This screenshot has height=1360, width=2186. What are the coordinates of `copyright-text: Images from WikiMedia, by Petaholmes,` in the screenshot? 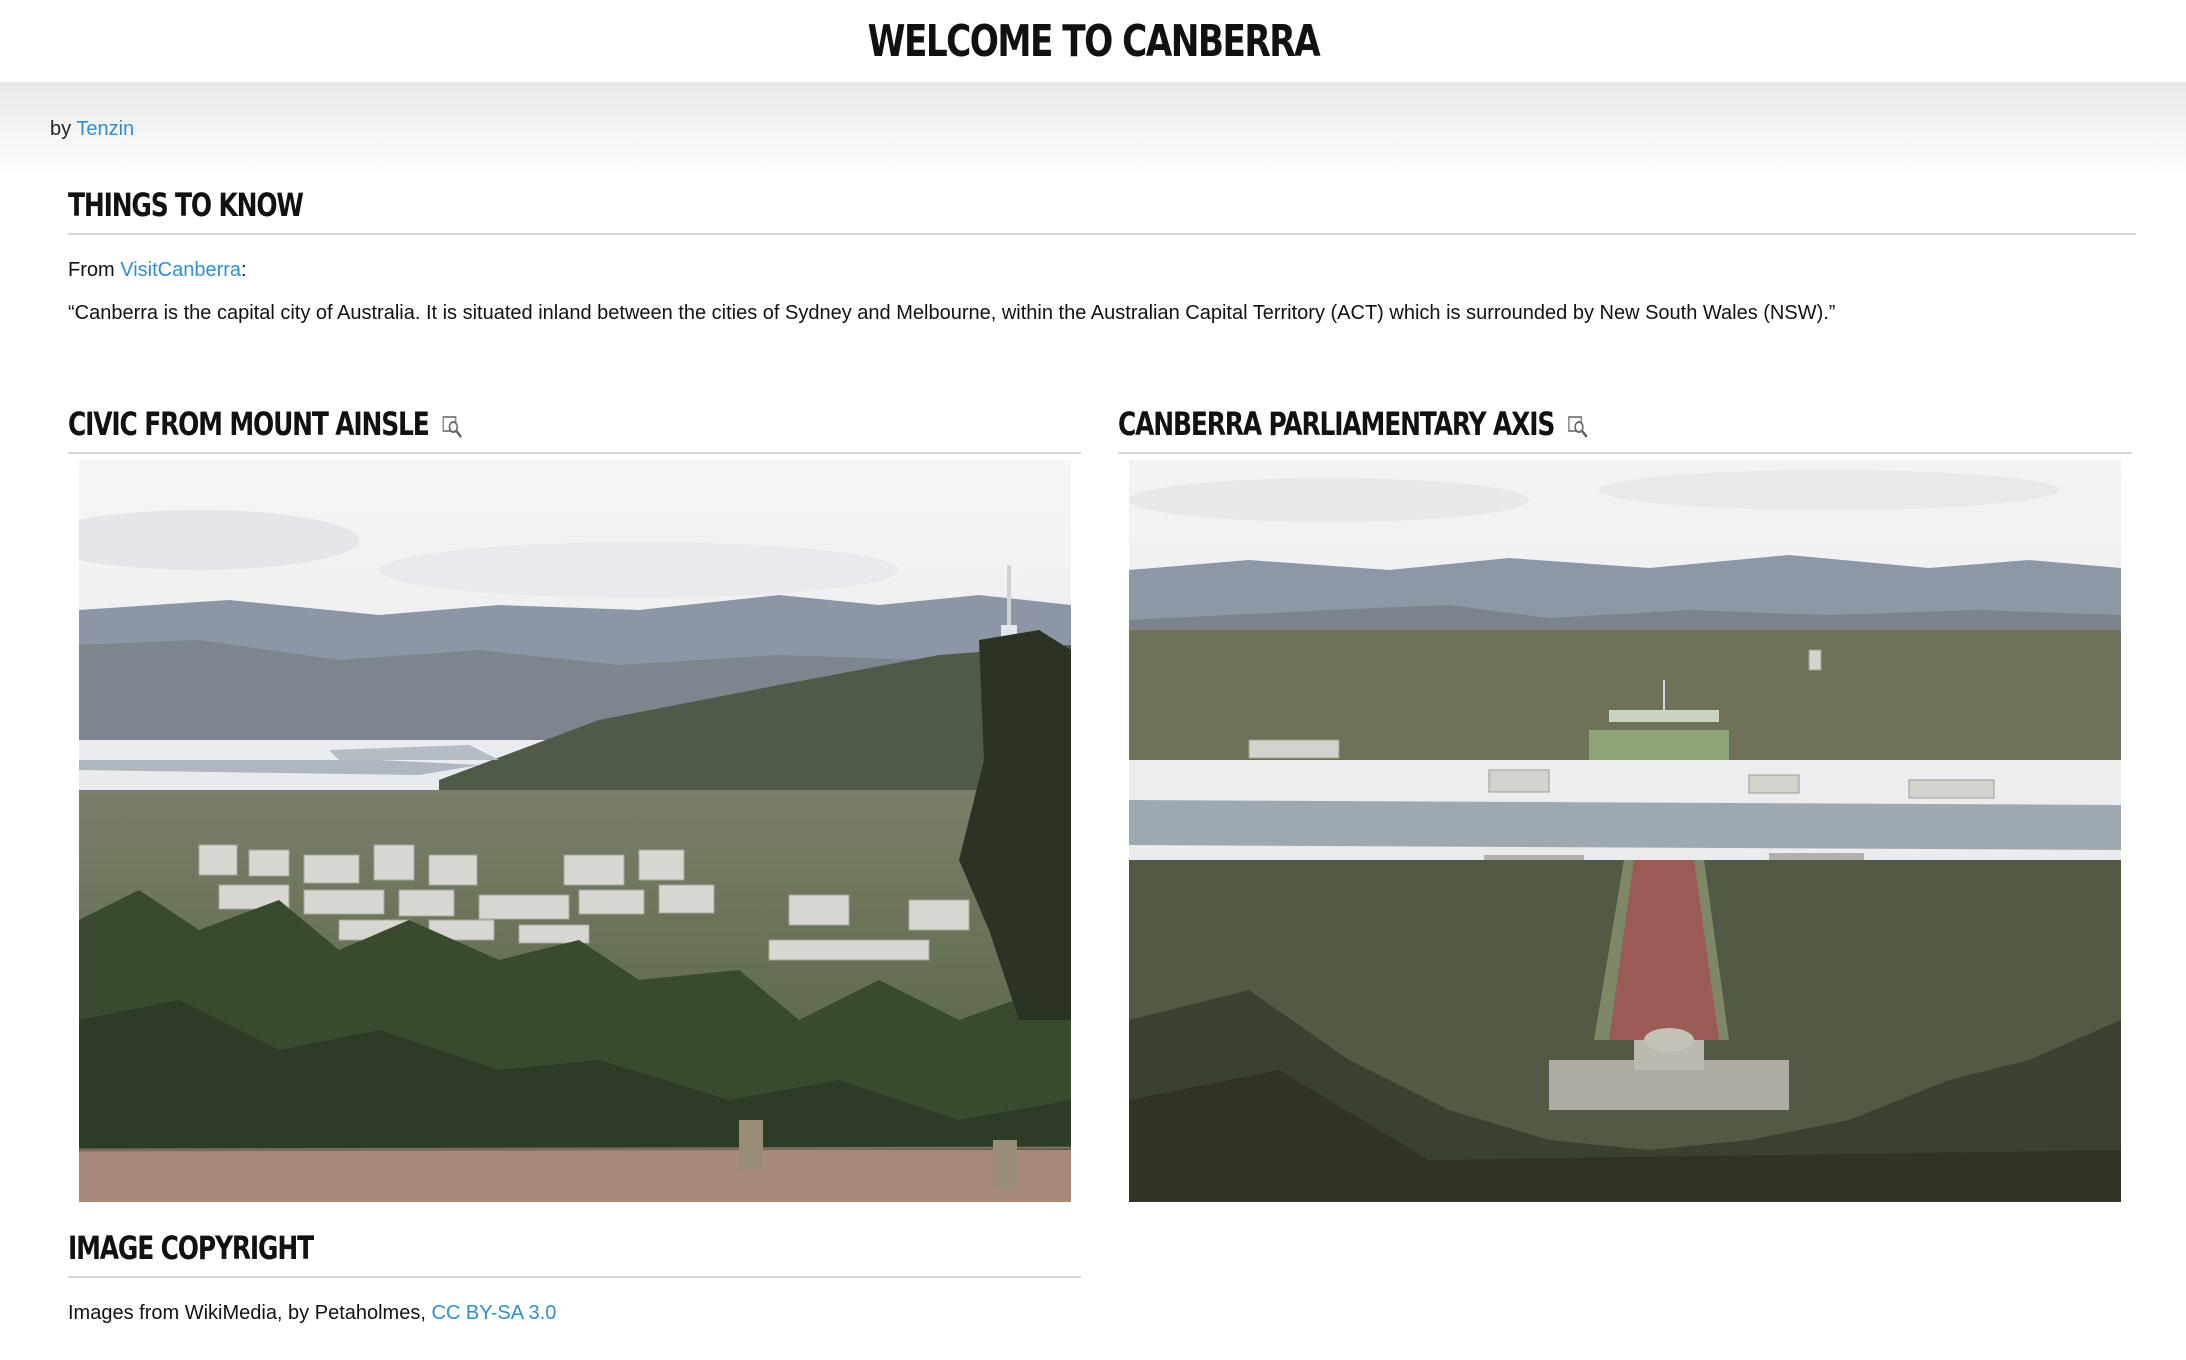 It's located at (247, 1313).